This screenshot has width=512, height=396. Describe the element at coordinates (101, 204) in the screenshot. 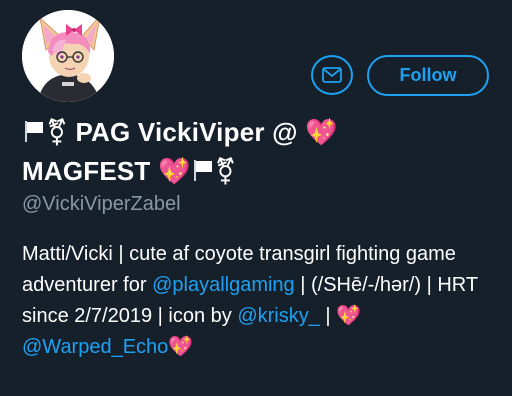

I see `user-handle: @VickiViperZabel` at that location.